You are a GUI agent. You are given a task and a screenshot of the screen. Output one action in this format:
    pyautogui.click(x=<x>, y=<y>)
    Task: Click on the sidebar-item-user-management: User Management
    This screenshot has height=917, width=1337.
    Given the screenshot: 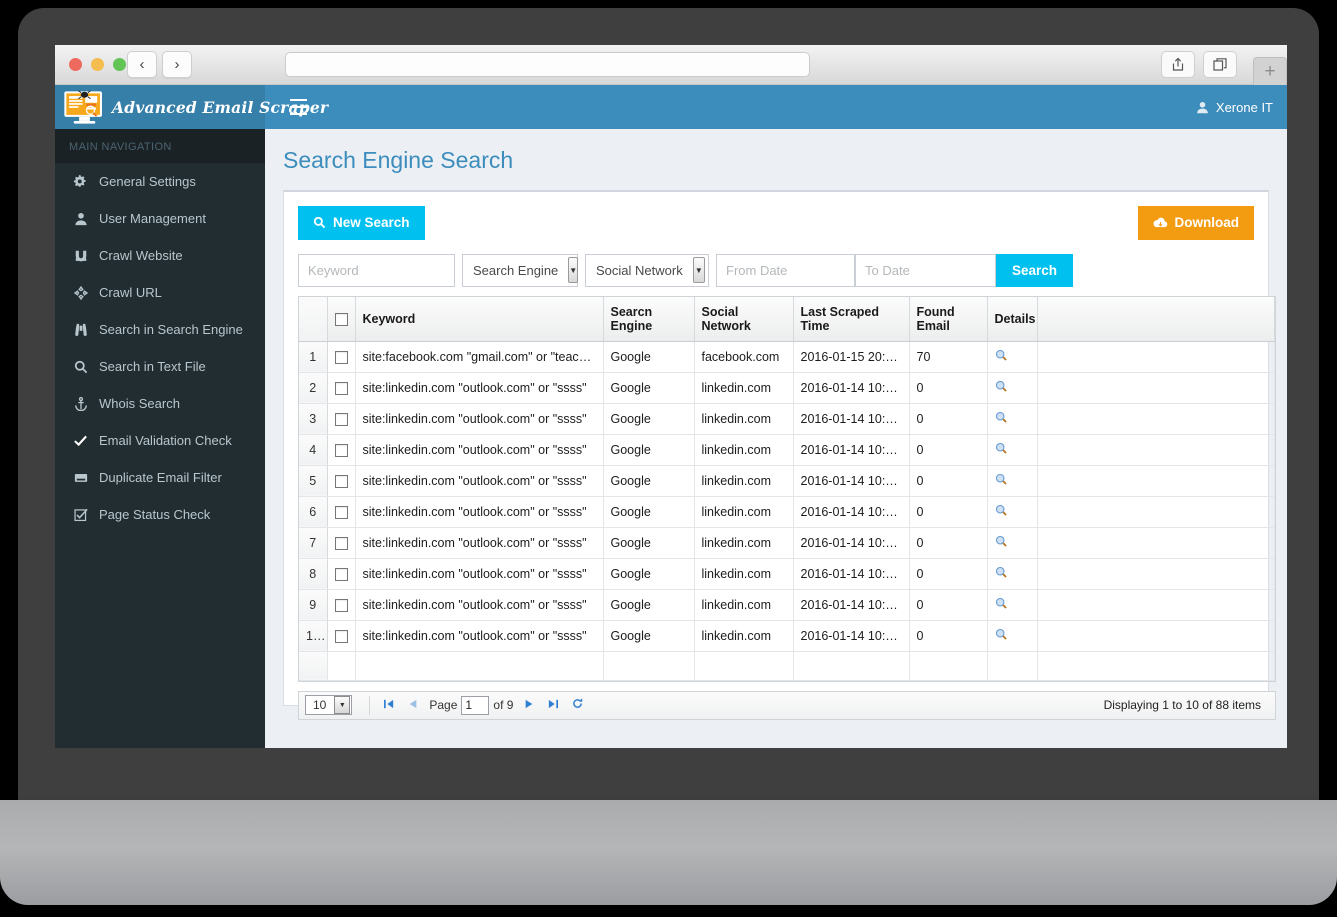 What is the action you would take?
    pyautogui.click(x=160, y=218)
    